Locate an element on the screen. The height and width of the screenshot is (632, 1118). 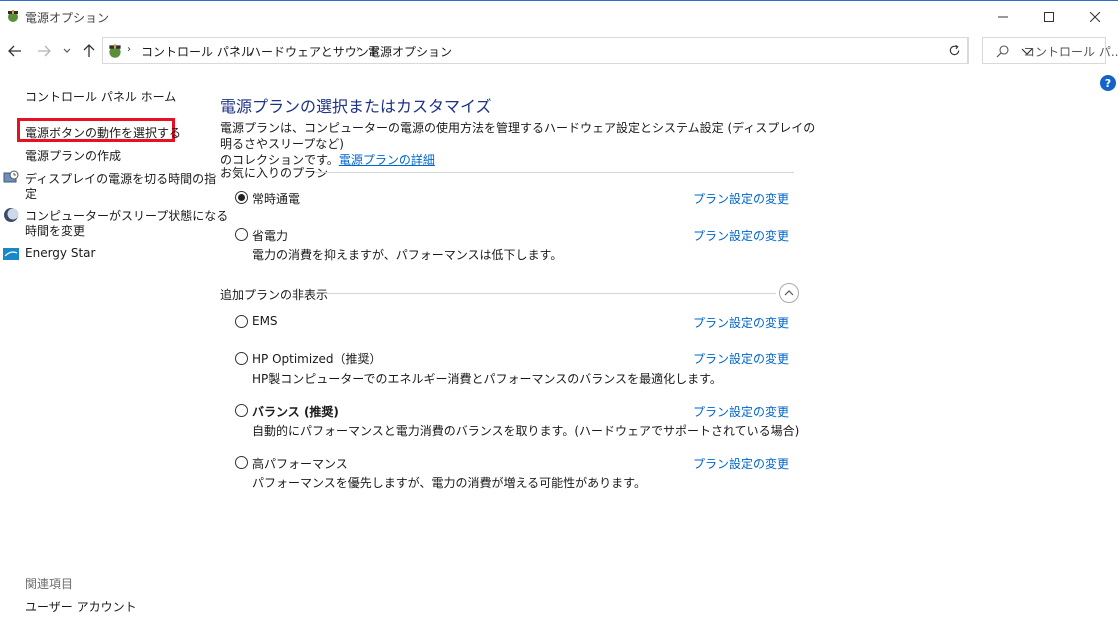
breadcrumb-power-options: 電源オプション is located at coordinates (410, 51).